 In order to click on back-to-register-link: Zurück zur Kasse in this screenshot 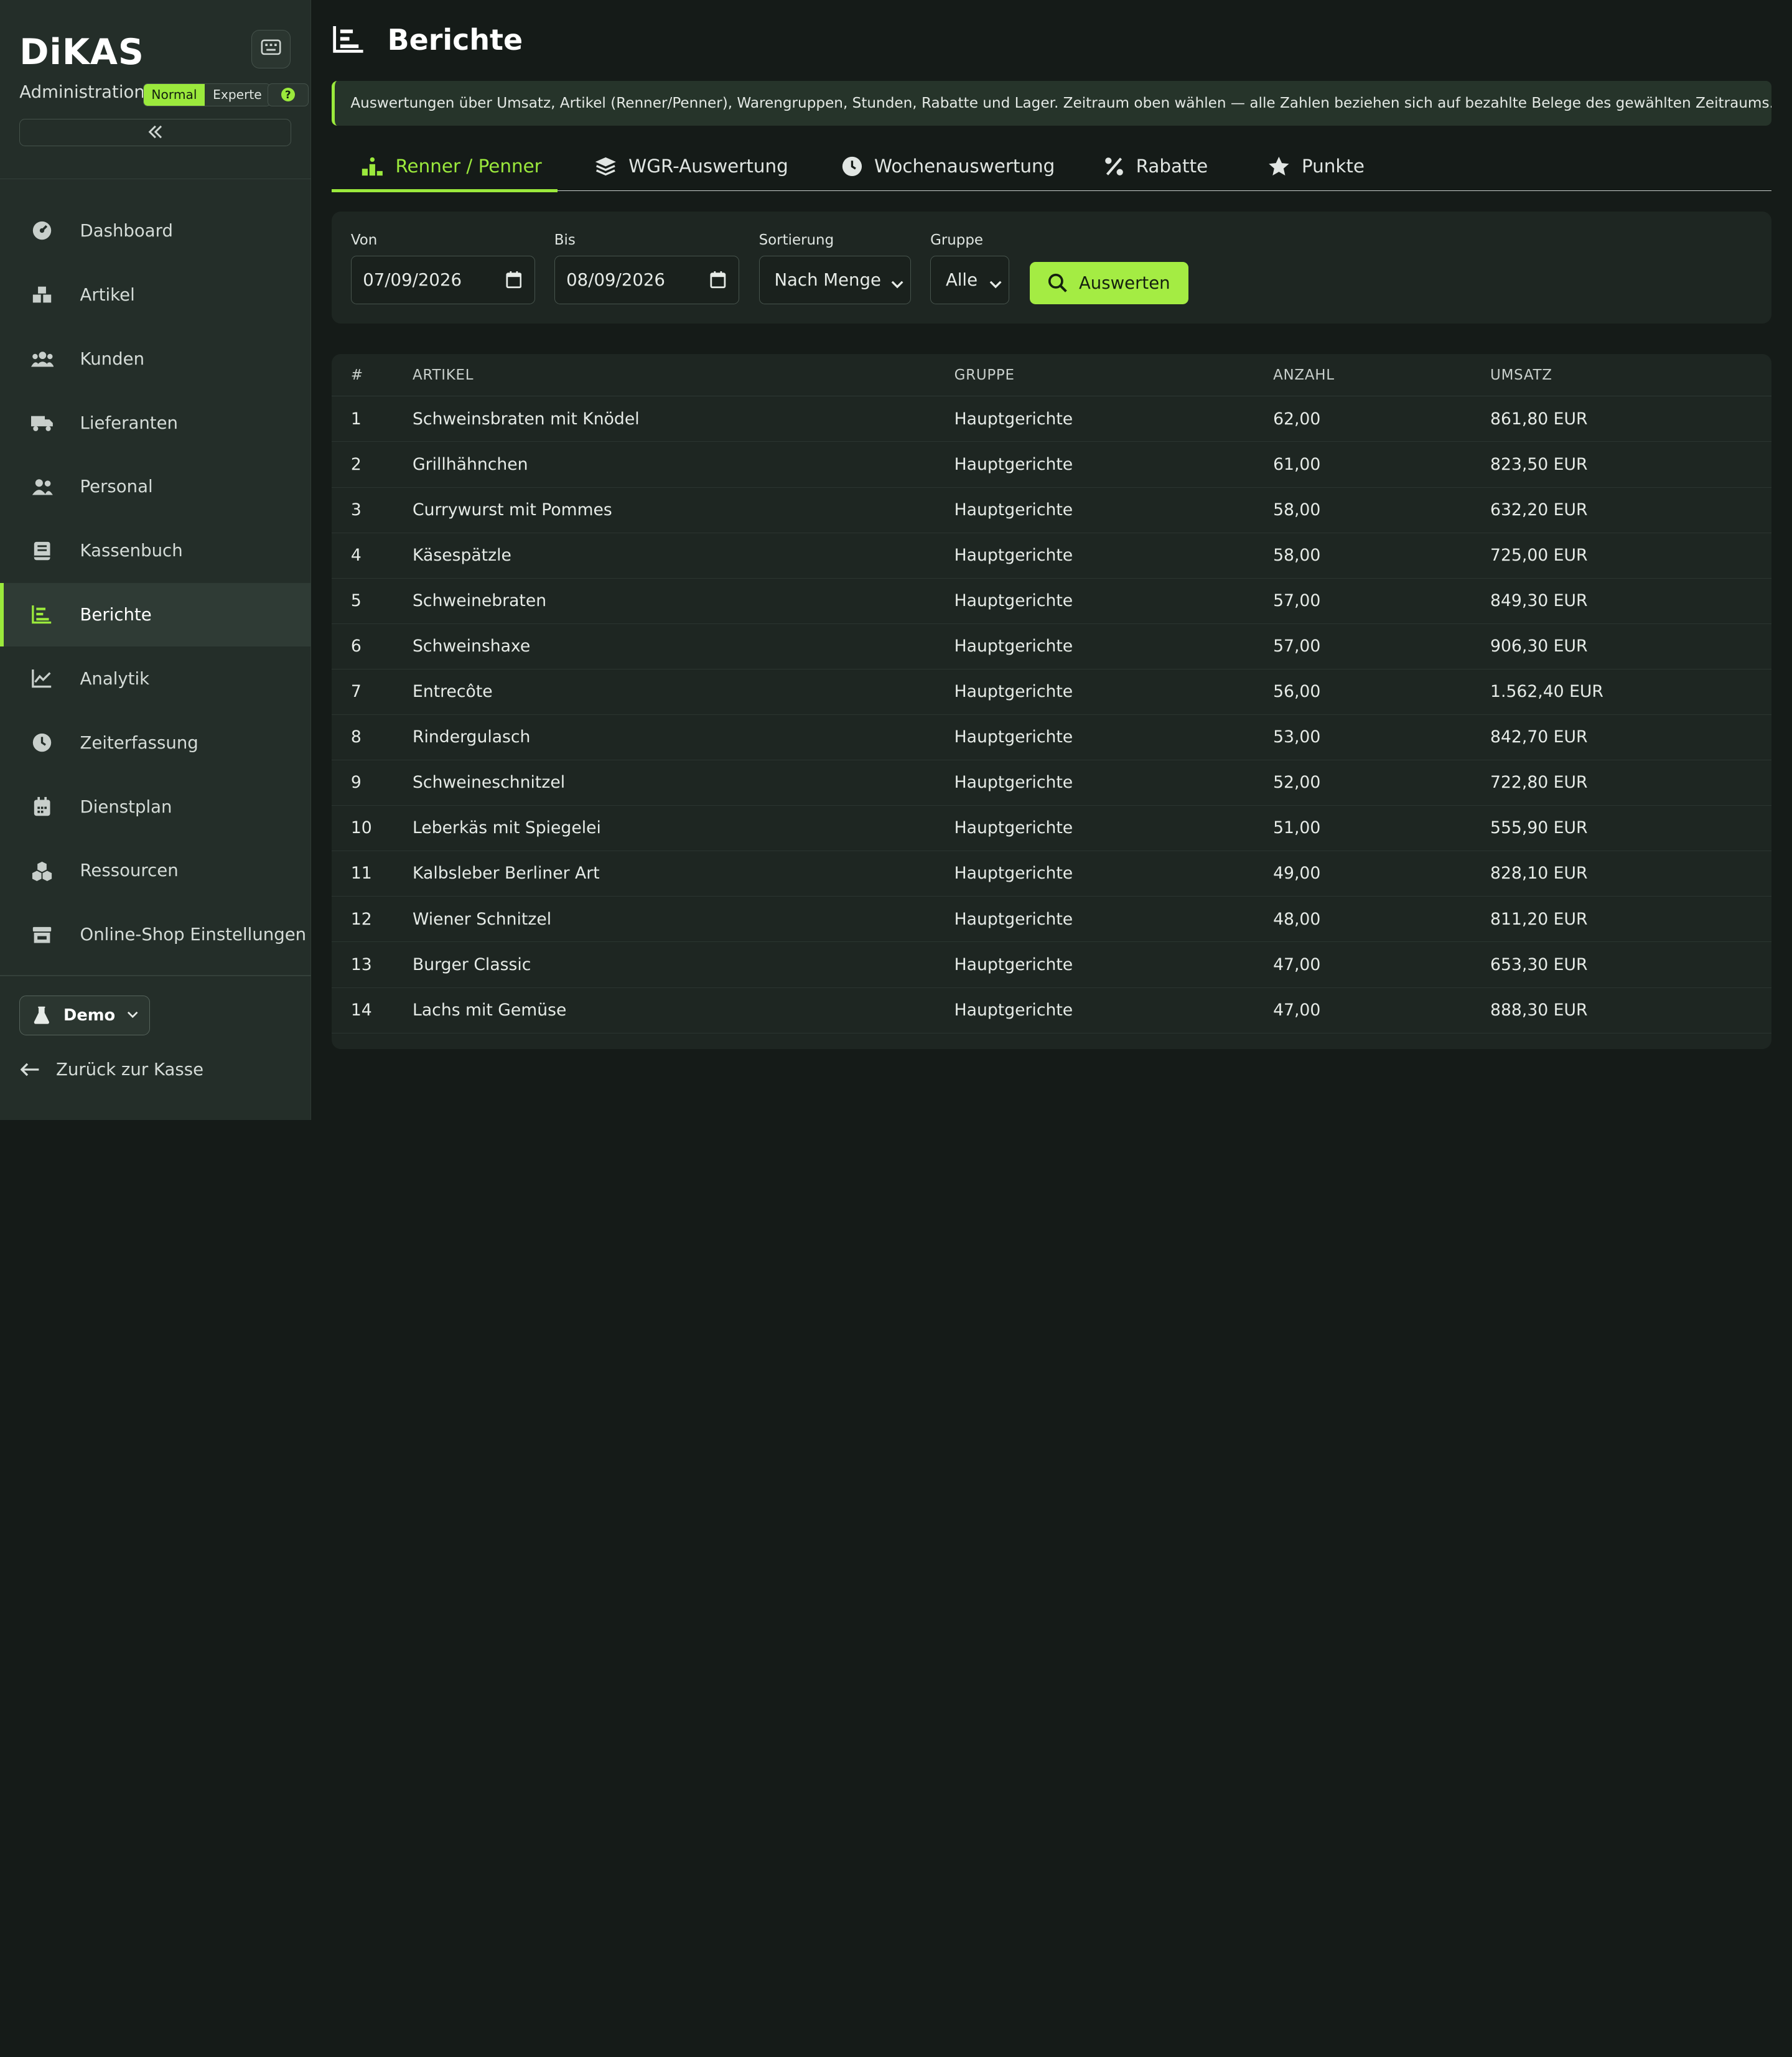, I will do `click(112, 1070)`.